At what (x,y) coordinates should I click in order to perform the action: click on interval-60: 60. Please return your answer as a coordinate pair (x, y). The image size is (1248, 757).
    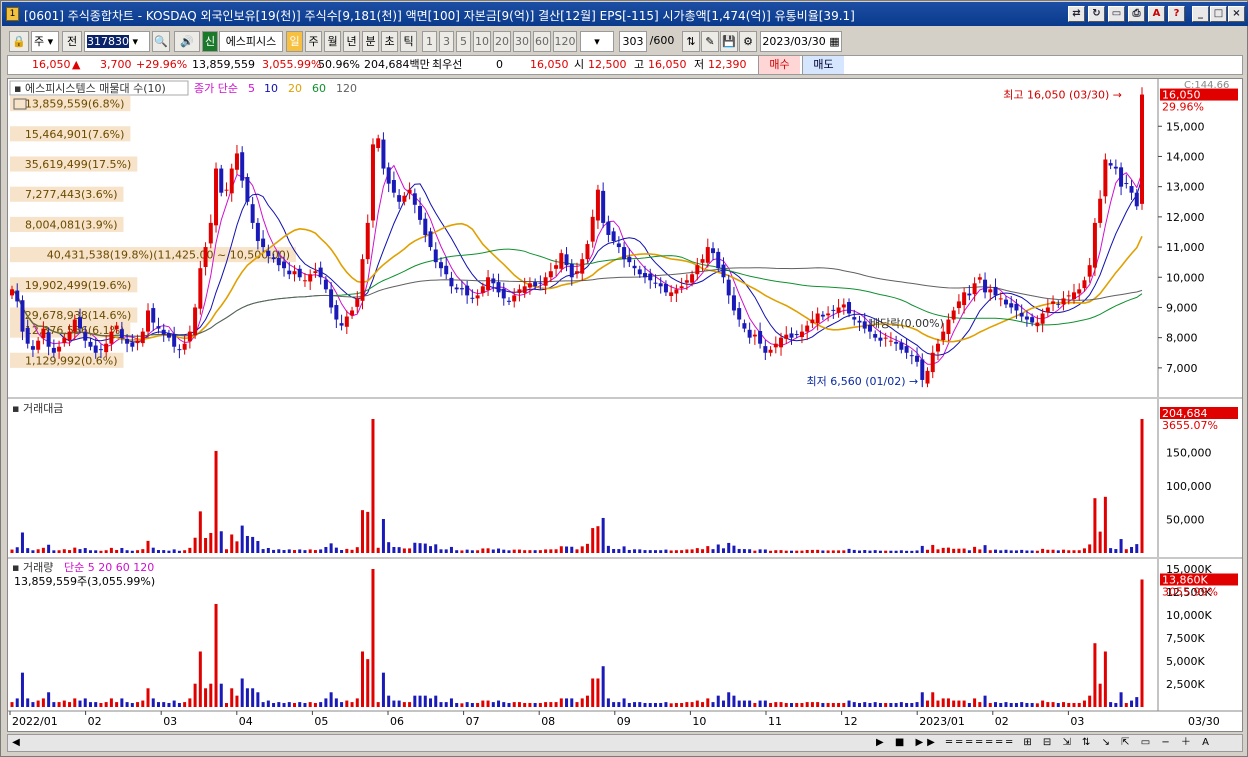
    Looking at the image, I should click on (542, 41).